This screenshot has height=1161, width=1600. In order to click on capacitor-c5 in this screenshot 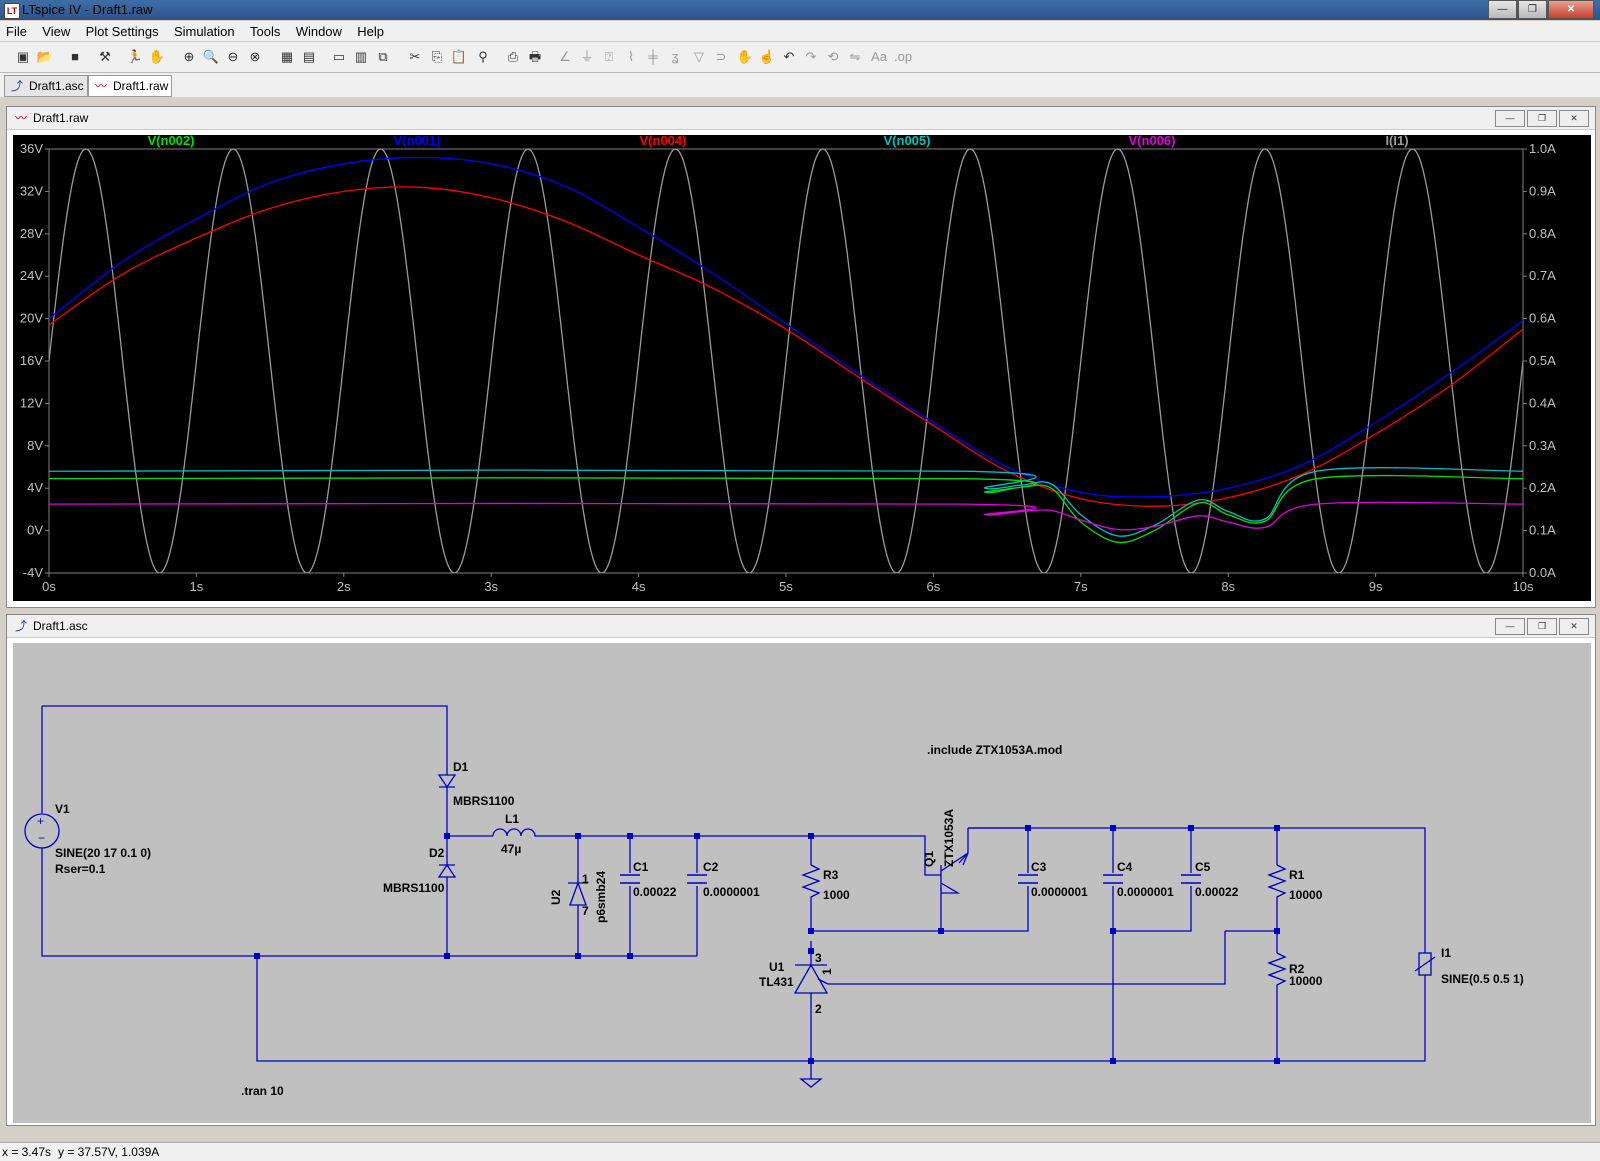, I will do `click(1191, 879)`.